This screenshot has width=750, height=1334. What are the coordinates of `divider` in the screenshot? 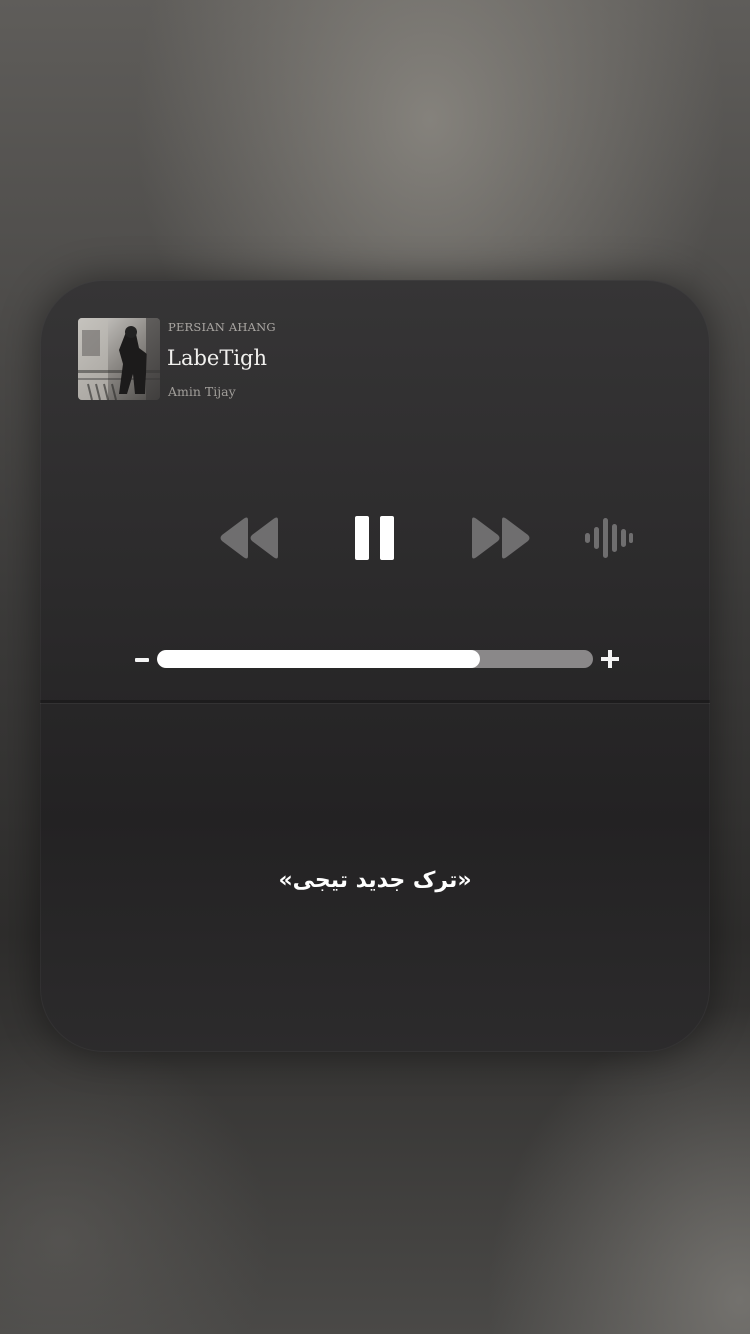 It's located at (375, 701).